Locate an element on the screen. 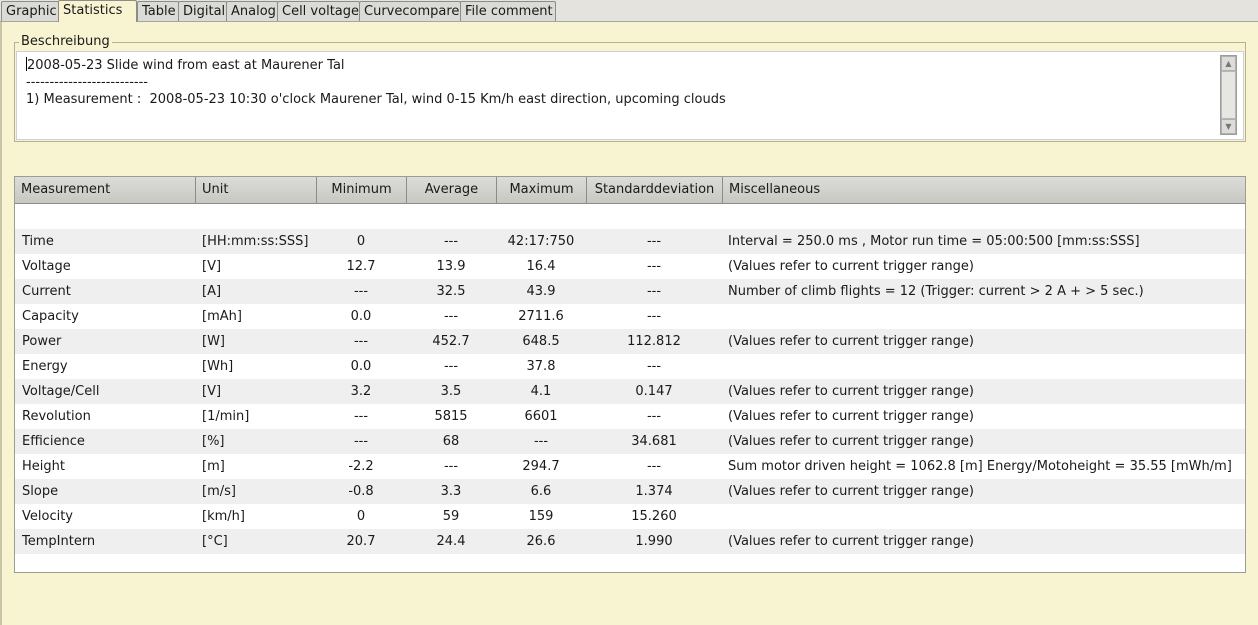  tab-statistics: Statistics is located at coordinates (97, 11).